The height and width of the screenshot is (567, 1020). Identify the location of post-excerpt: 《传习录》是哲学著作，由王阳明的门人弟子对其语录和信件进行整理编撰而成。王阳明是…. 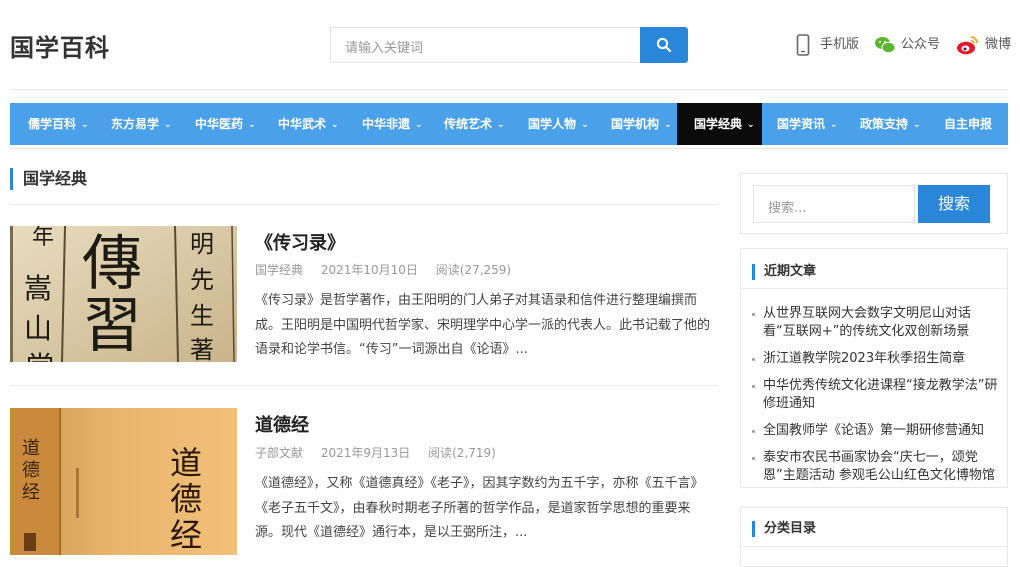
(483, 325).